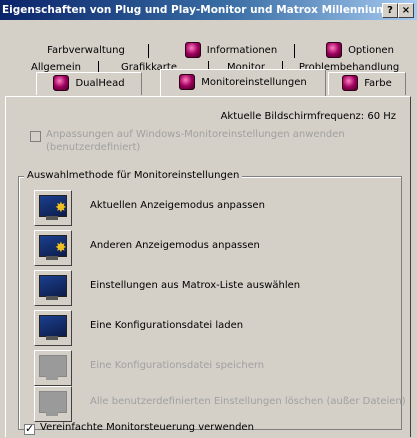  I want to click on adjust-current-mode-button: ✸, so click(53, 208).